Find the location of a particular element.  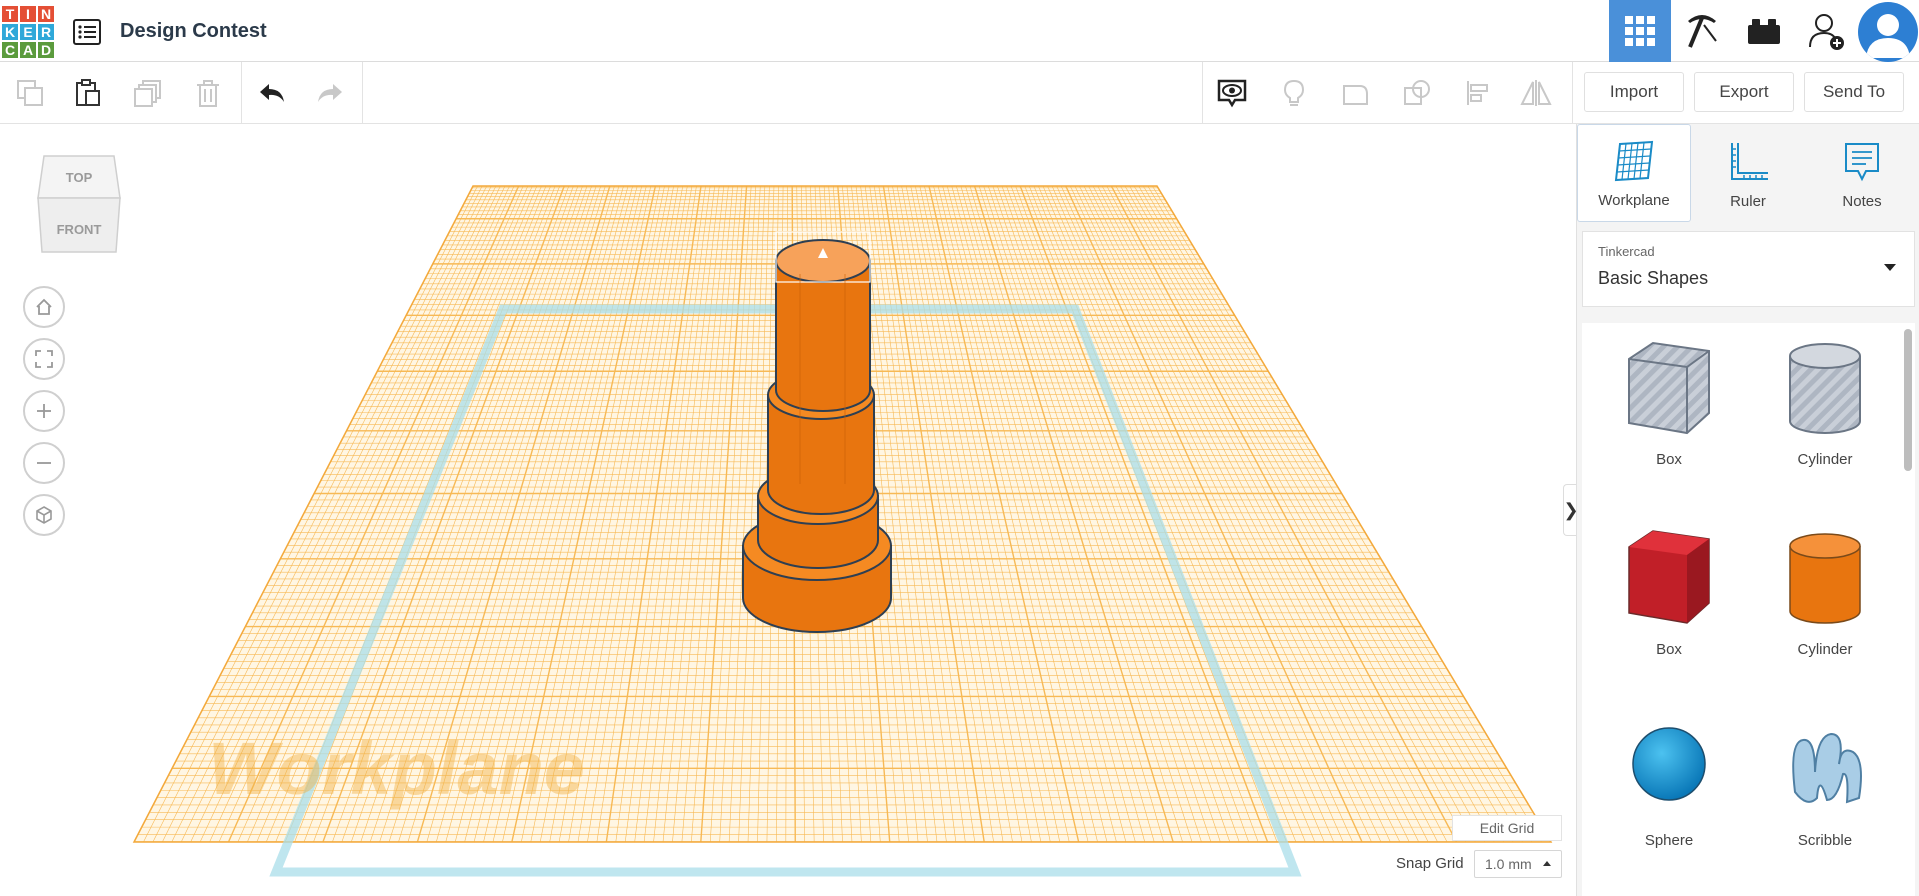

copy-icon is located at coordinates (30, 93).